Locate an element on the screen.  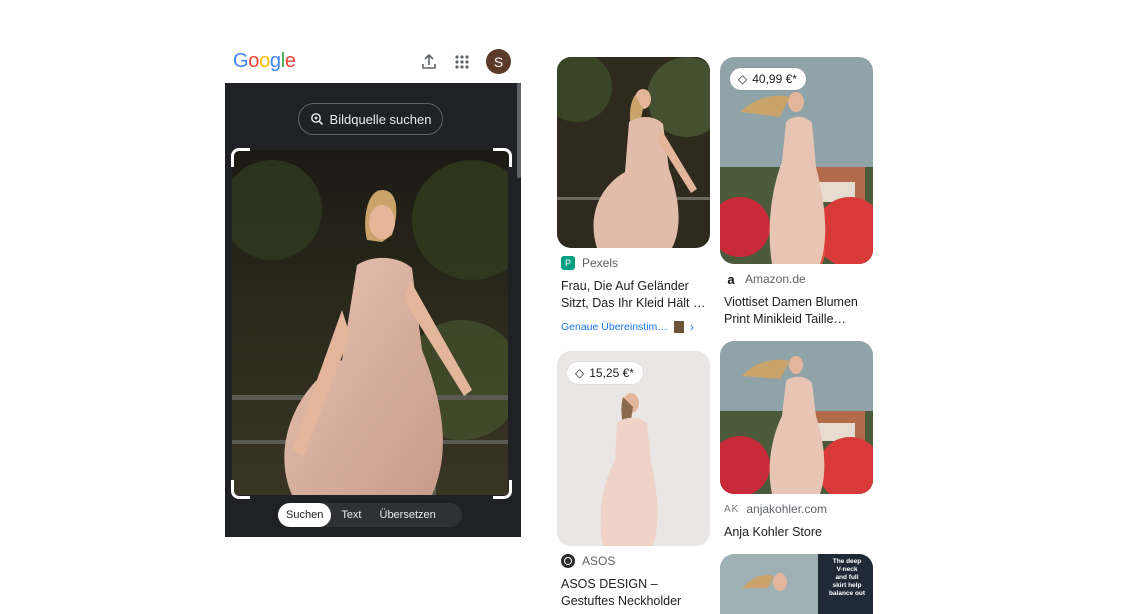
price-badge: ◇ 15,25 €* is located at coordinates (605, 373).